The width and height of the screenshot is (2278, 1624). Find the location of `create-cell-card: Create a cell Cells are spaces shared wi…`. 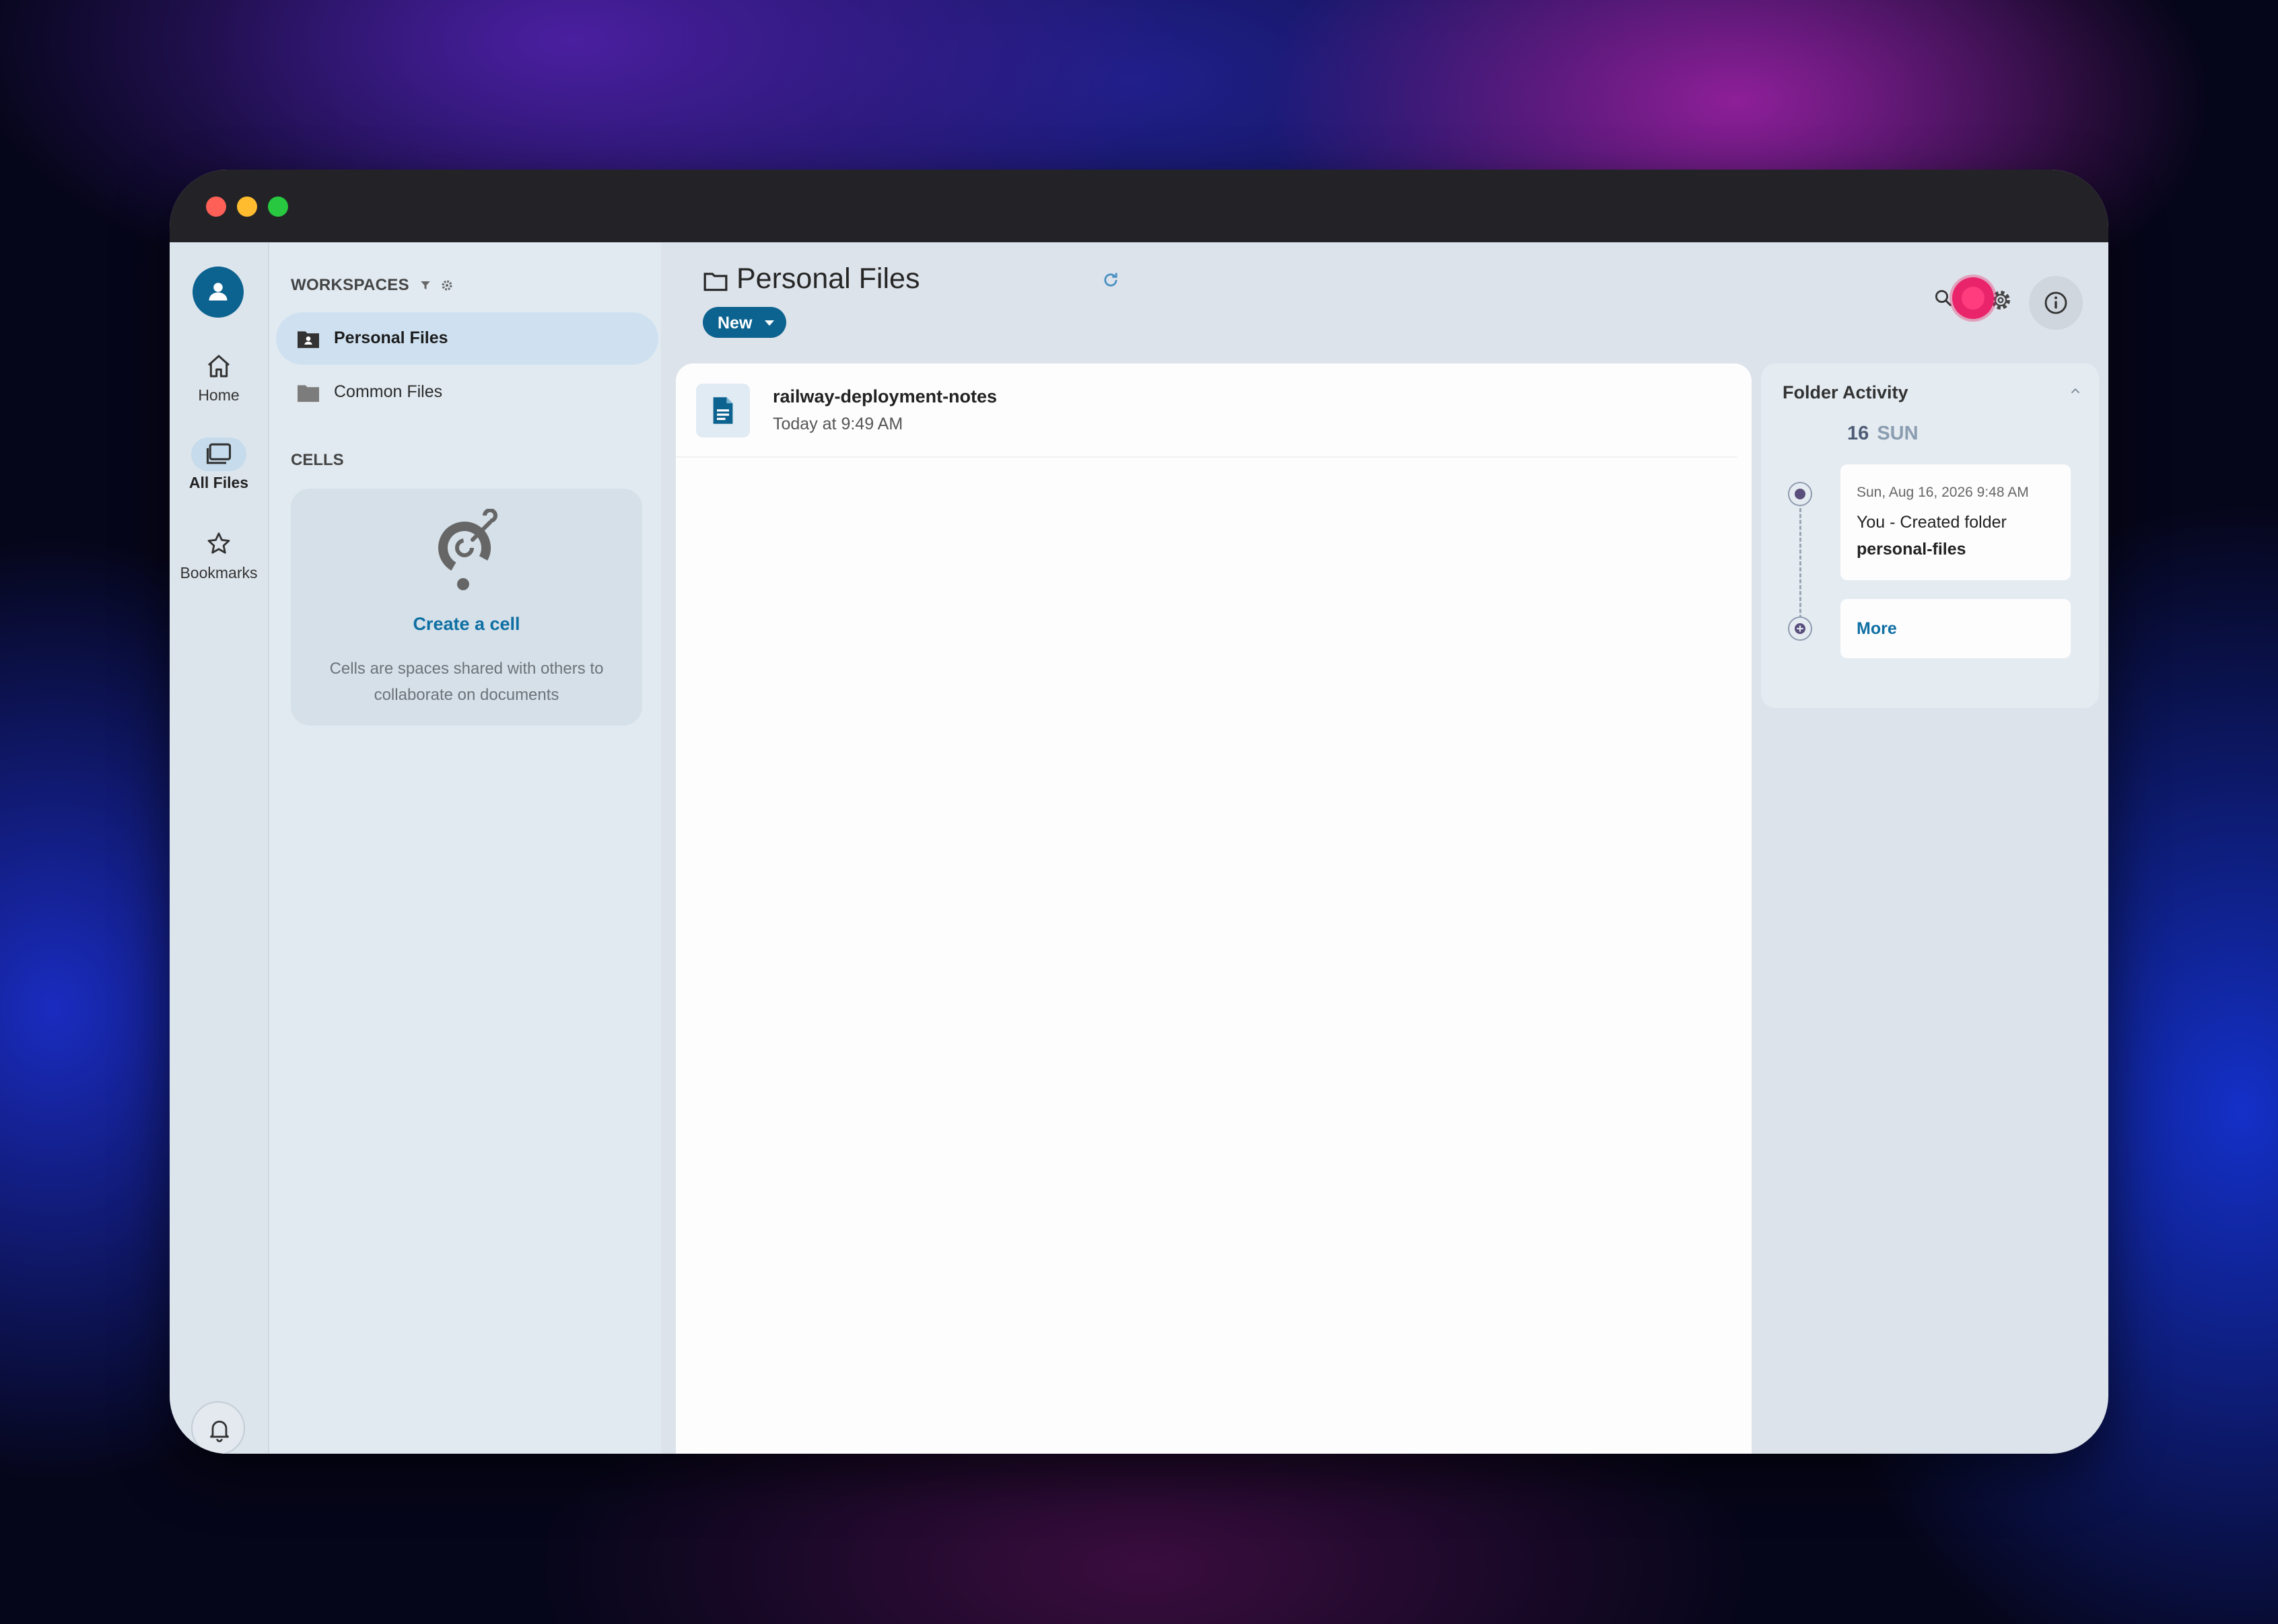

create-cell-card: Create a cell Cells are spaces shared wi… is located at coordinates (466, 607).